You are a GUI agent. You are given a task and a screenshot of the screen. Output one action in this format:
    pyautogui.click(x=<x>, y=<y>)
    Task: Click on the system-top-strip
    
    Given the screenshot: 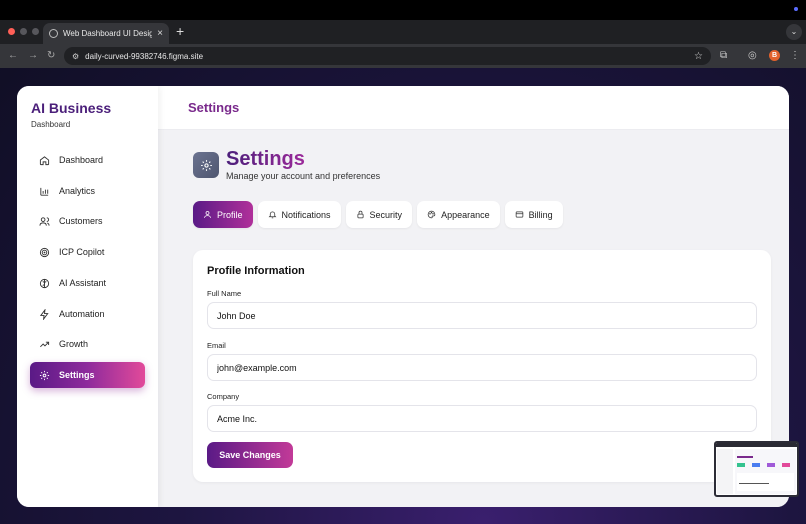 What is the action you would take?
    pyautogui.click(x=403, y=10)
    